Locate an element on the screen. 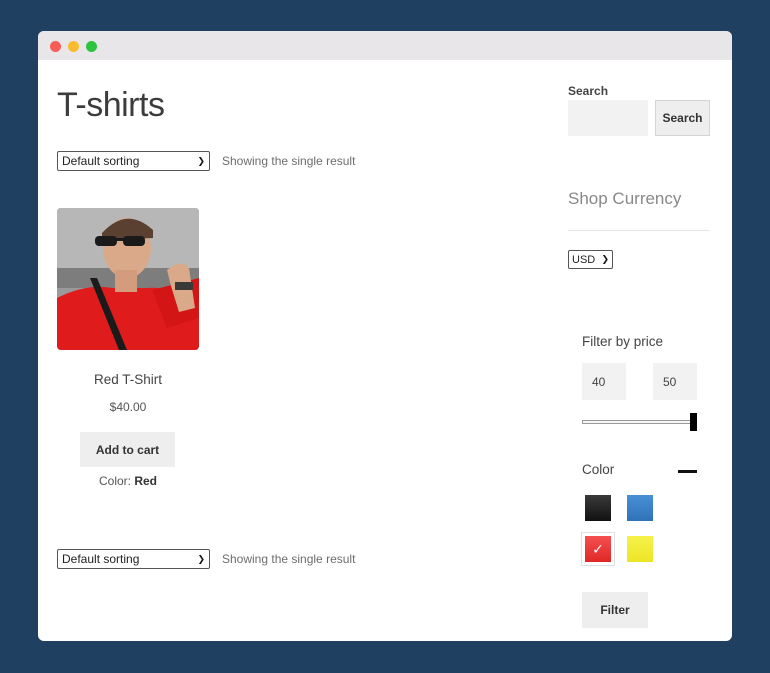 The height and width of the screenshot is (673, 770). color-filter-title: Color is located at coordinates (598, 469).